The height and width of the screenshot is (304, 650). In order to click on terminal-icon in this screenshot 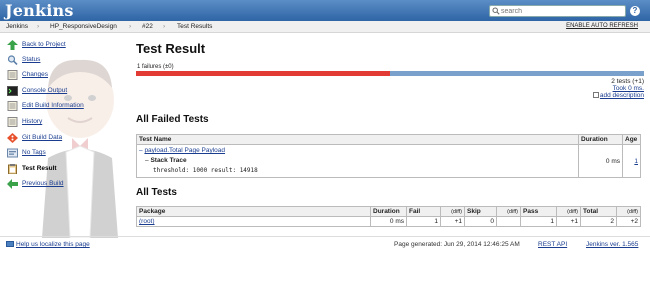, I will do `click(12, 91)`.